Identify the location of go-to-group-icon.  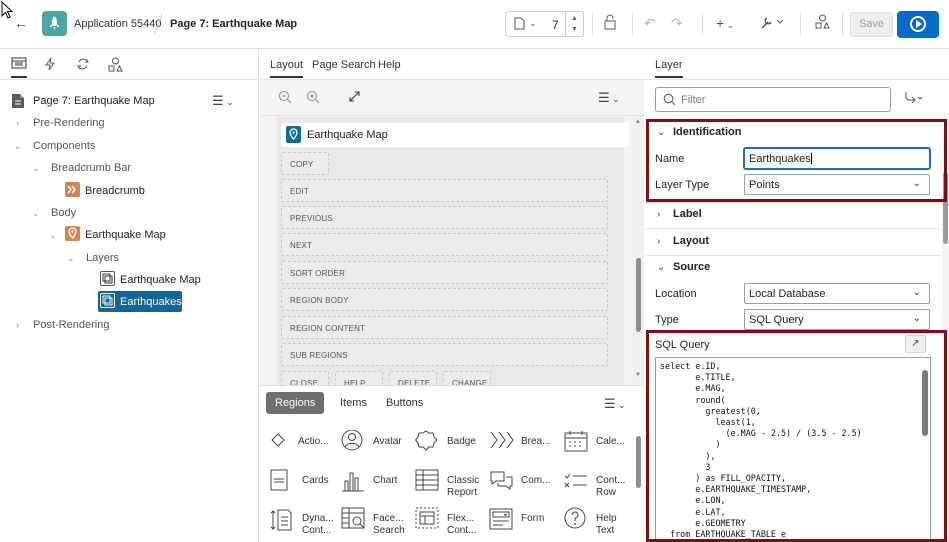
(913, 99).